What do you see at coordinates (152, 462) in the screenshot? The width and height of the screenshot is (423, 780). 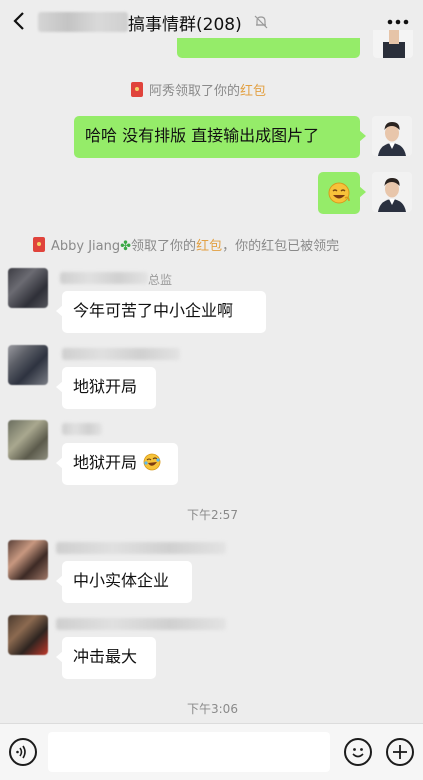 I see `laugh-cry-emoji` at bounding box center [152, 462].